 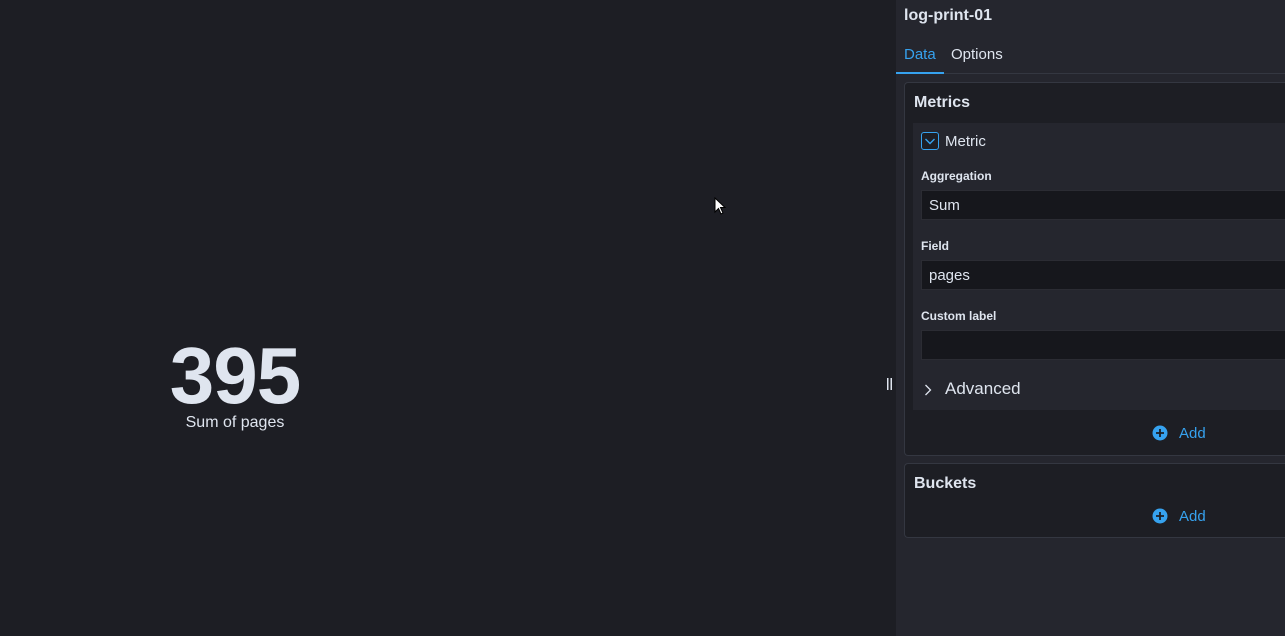 I want to click on field-label: Field, so click(x=935, y=246).